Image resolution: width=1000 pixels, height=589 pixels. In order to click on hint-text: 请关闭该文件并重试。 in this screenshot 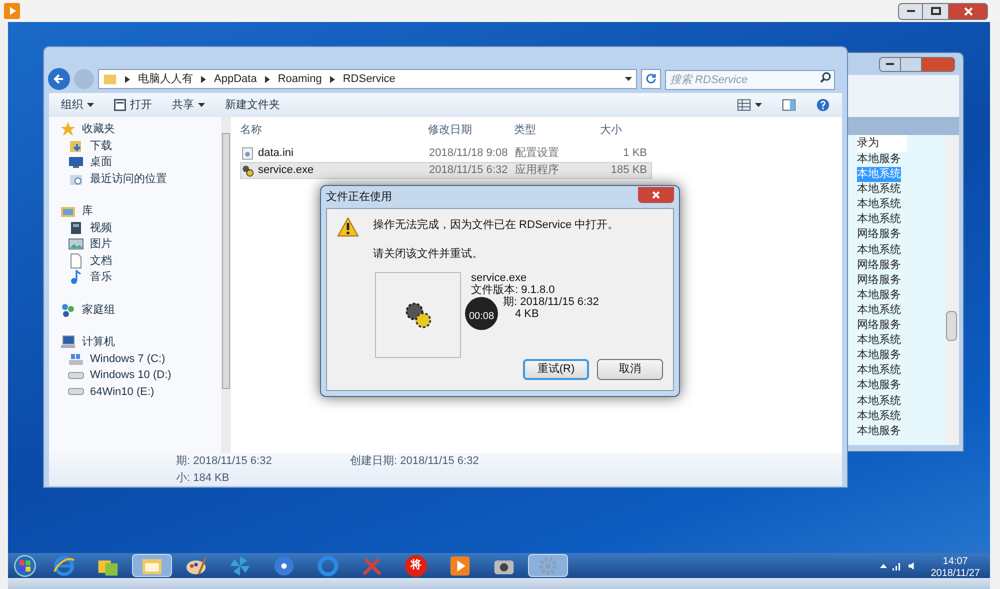, I will do `click(428, 254)`.